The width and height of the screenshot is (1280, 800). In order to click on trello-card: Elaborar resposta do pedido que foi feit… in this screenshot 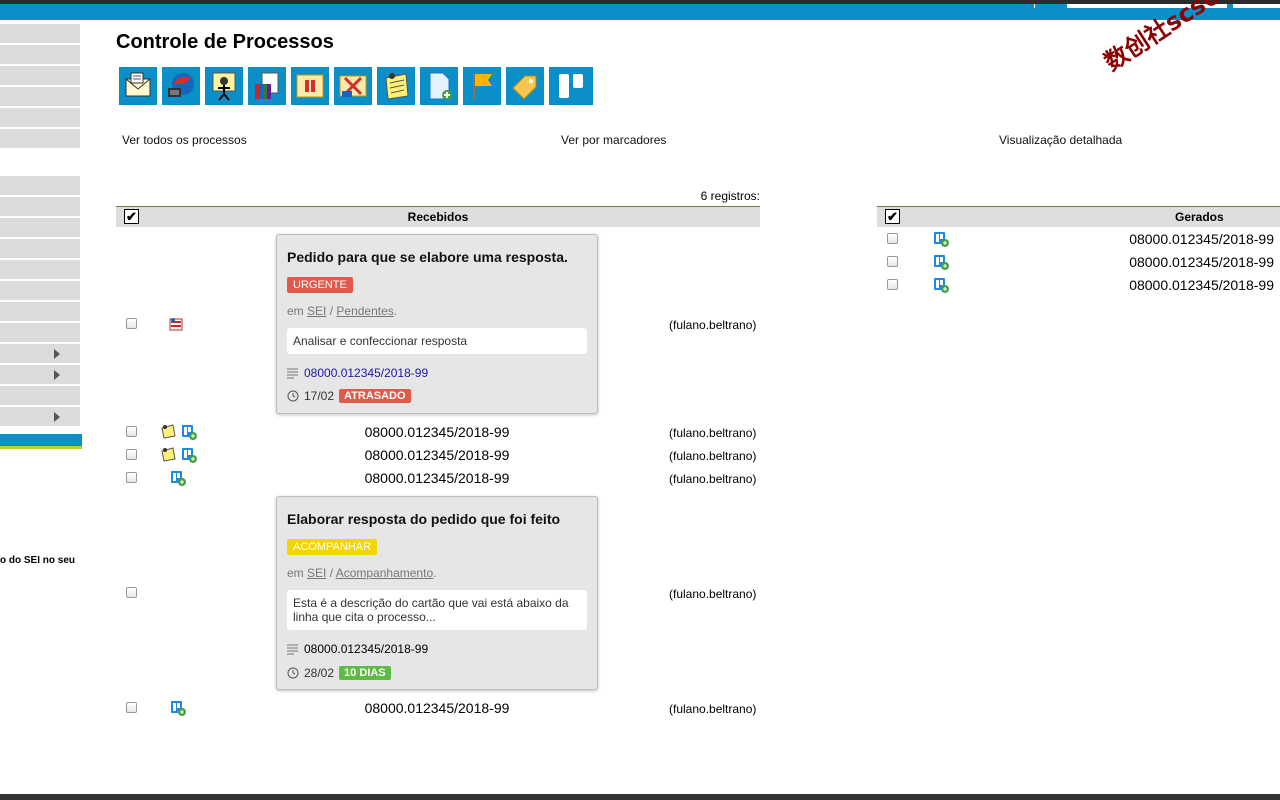, I will do `click(437, 593)`.